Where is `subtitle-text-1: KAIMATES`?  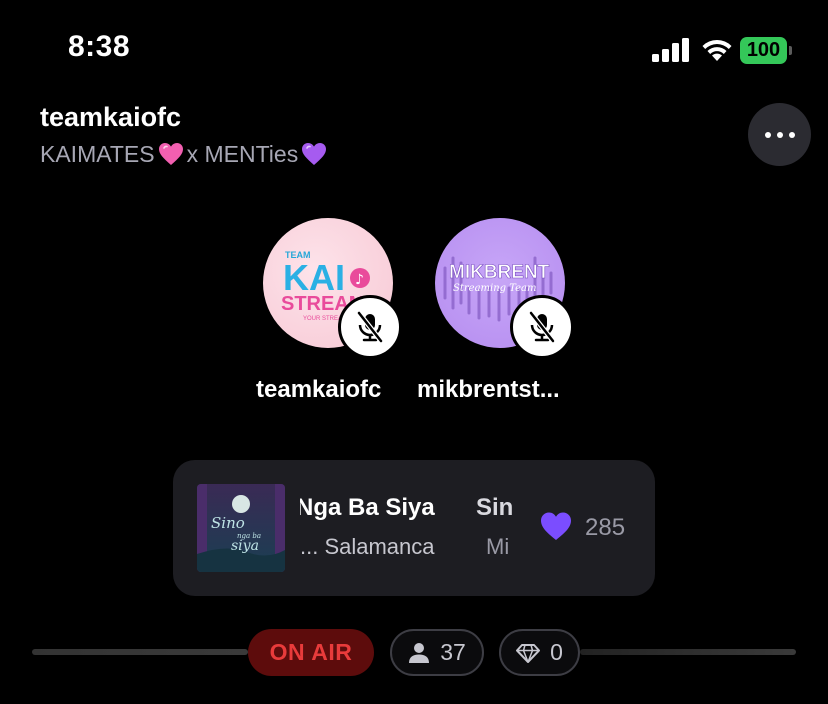 subtitle-text-1: KAIMATES is located at coordinates (97, 153).